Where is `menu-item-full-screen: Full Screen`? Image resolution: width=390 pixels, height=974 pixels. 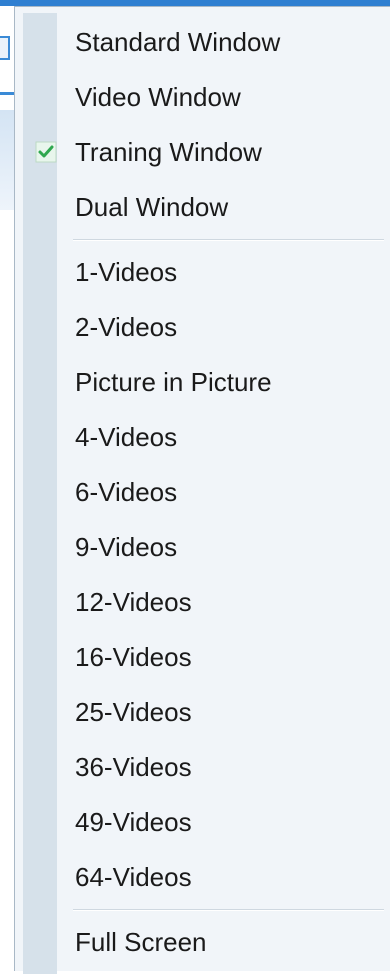 menu-item-full-screen: Full Screen is located at coordinates (202, 942).